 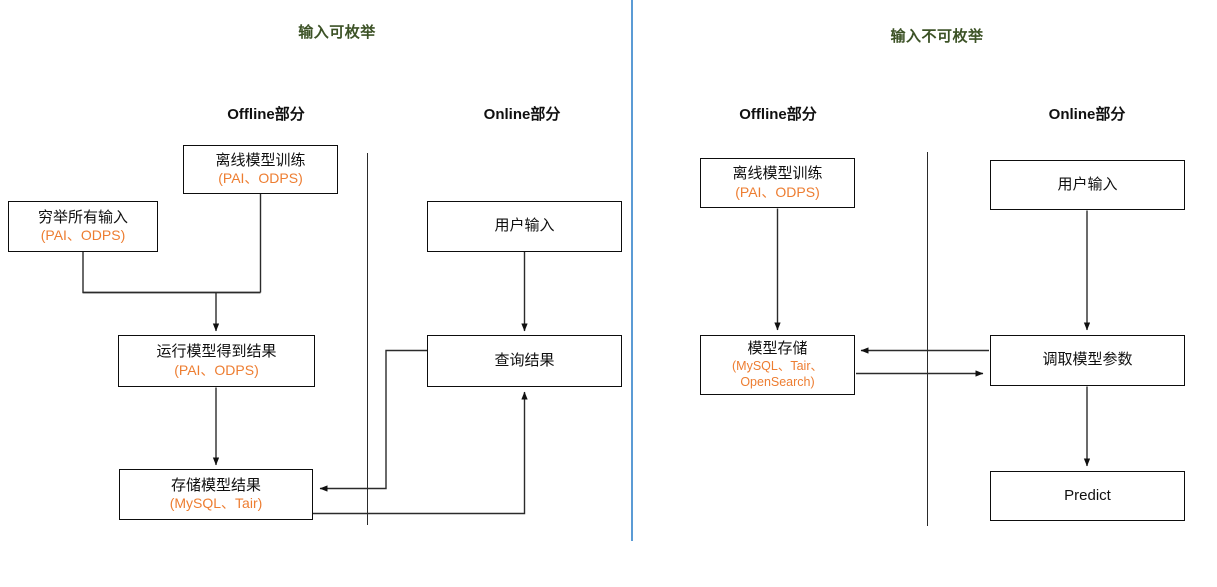 What do you see at coordinates (215, 485) in the screenshot?
I see `node-title: 存储模型结果` at bounding box center [215, 485].